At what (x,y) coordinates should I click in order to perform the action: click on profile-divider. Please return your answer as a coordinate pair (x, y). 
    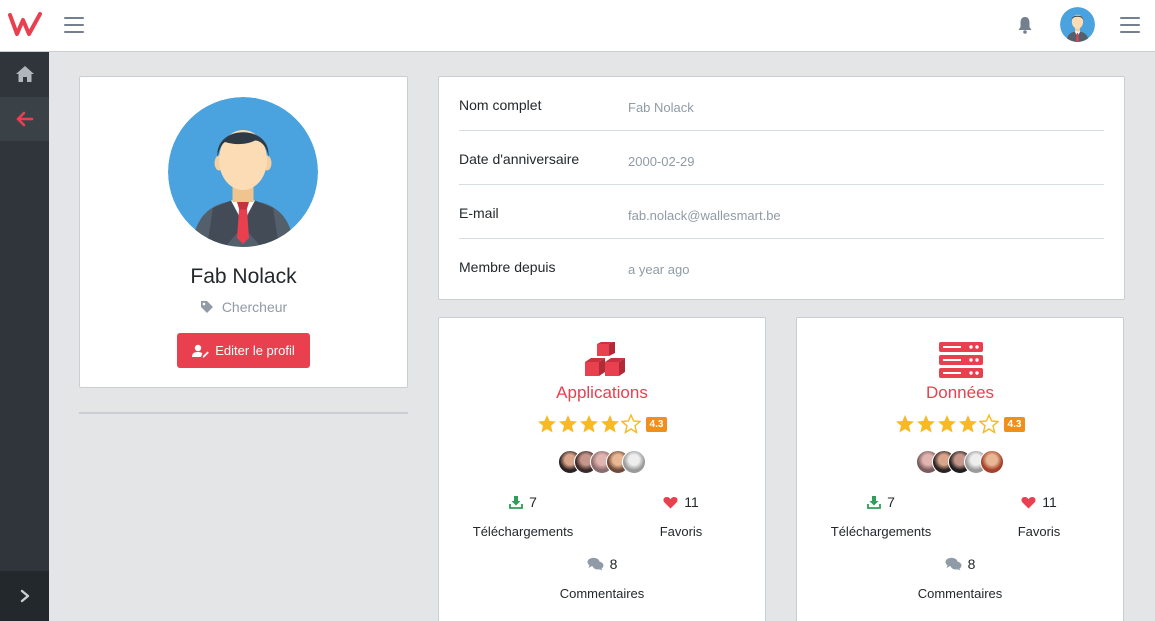
    Looking at the image, I should click on (243, 413).